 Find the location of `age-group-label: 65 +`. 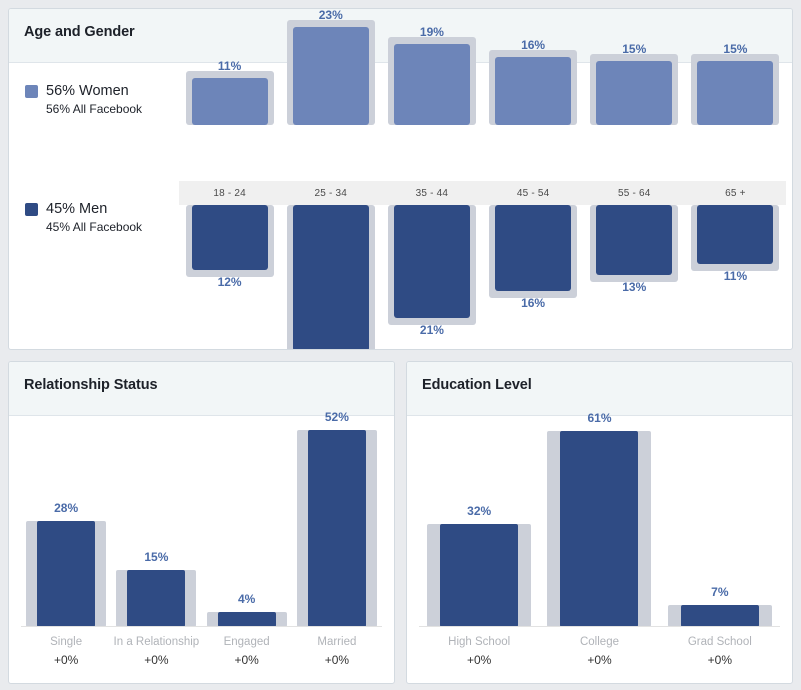

age-group-label: 65 + is located at coordinates (735, 193).